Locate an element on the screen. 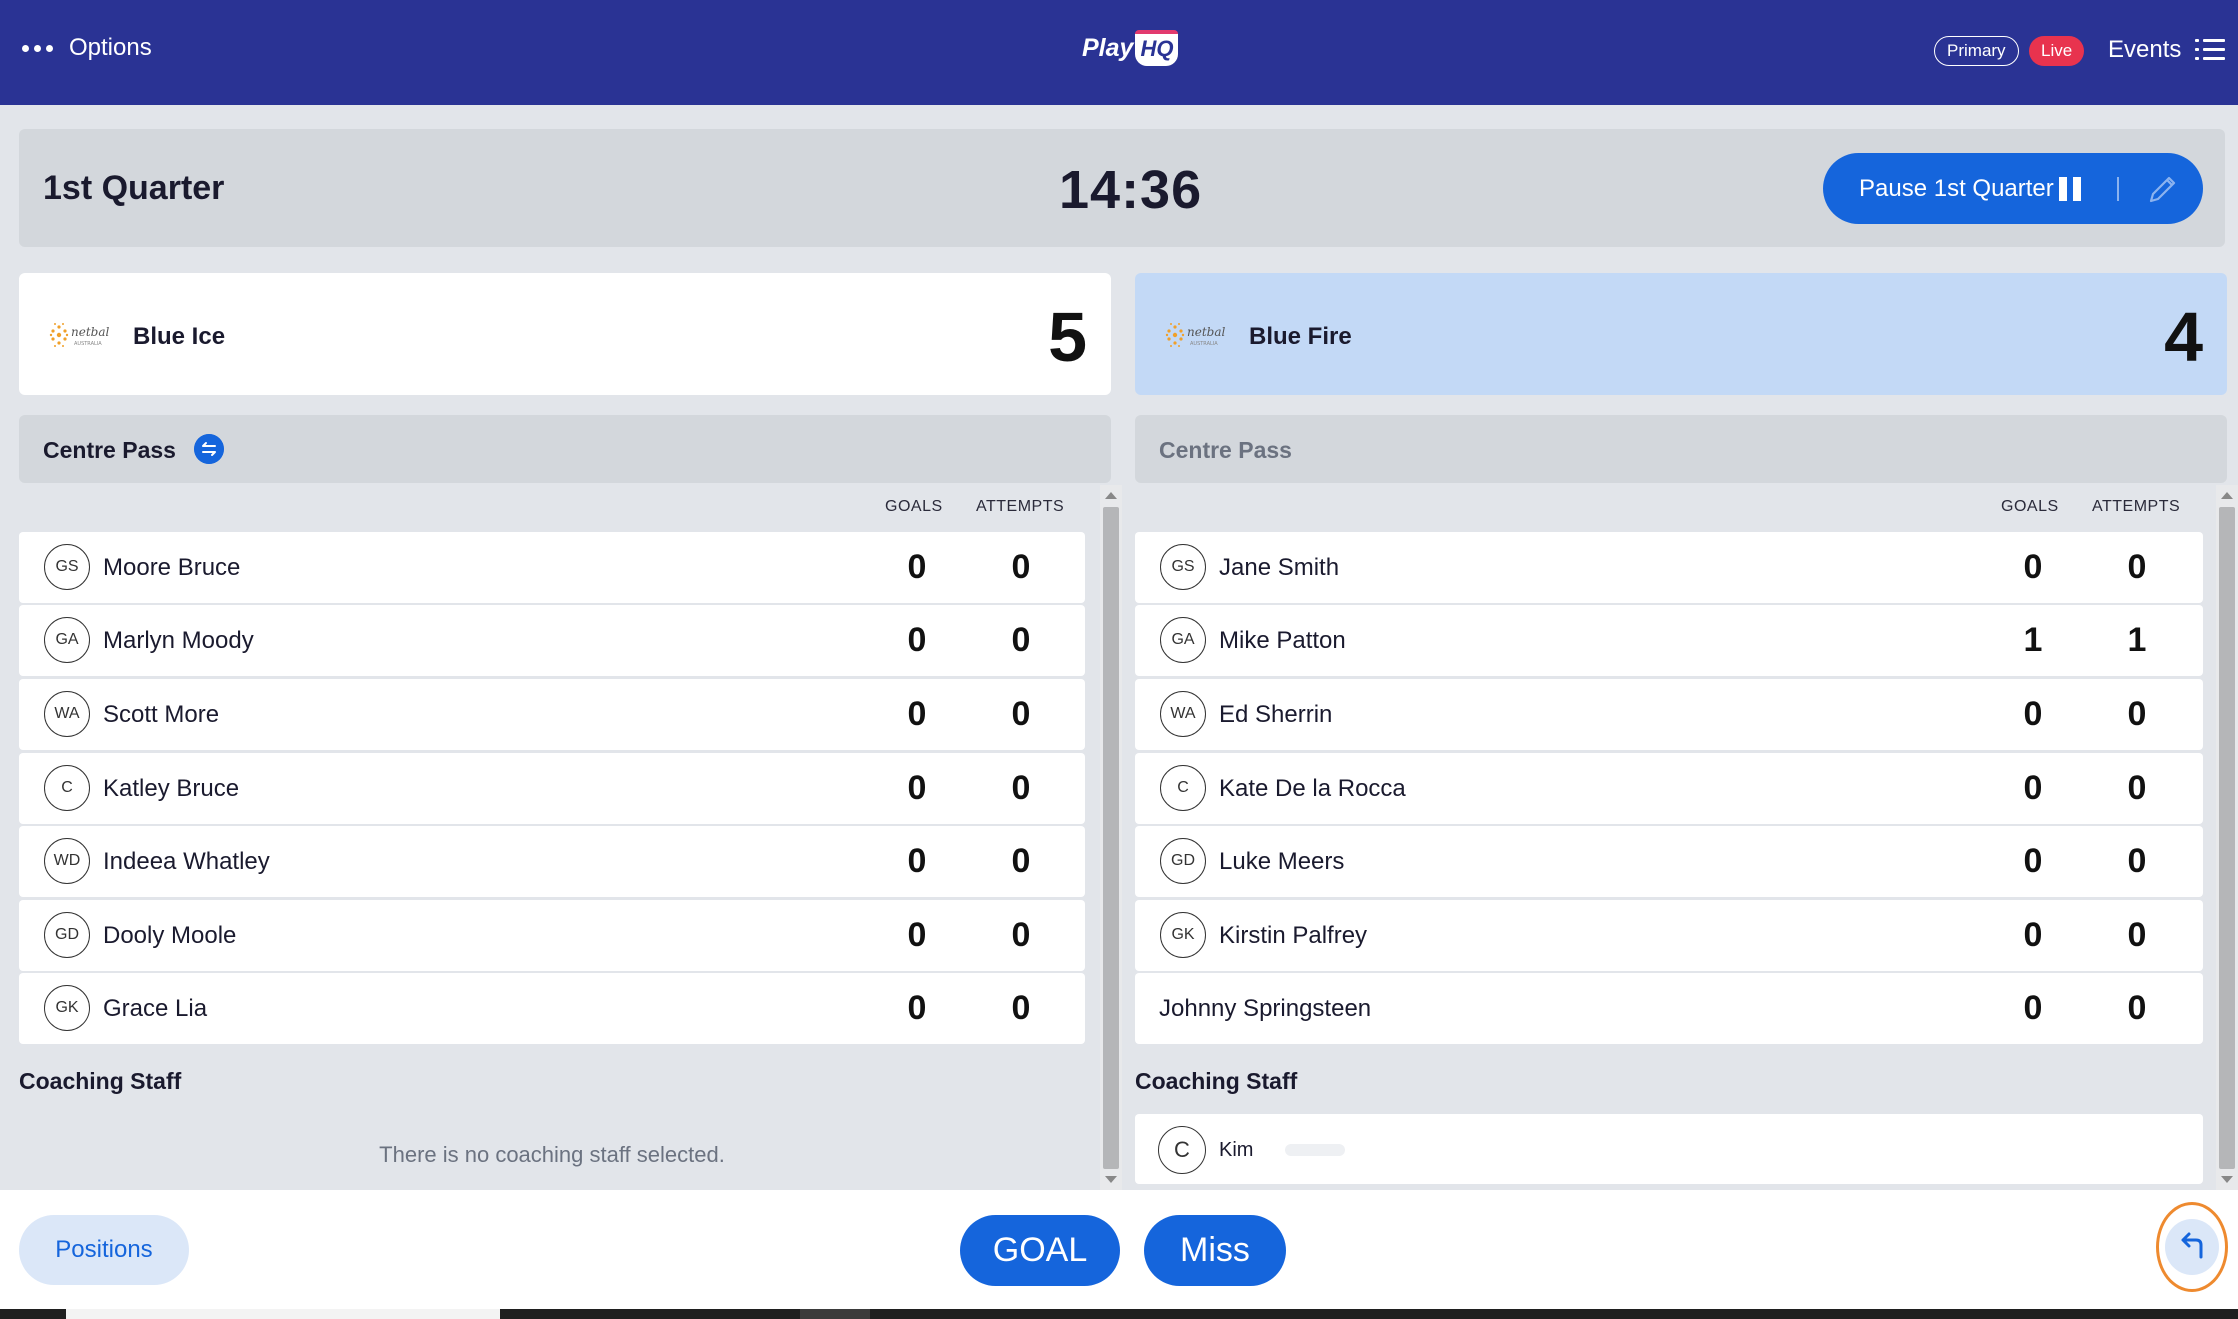 Image resolution: width=2238 pixels, height=1319 pixels. player-name: Johnny Springsteen is located at coordinates (1265, 1008).